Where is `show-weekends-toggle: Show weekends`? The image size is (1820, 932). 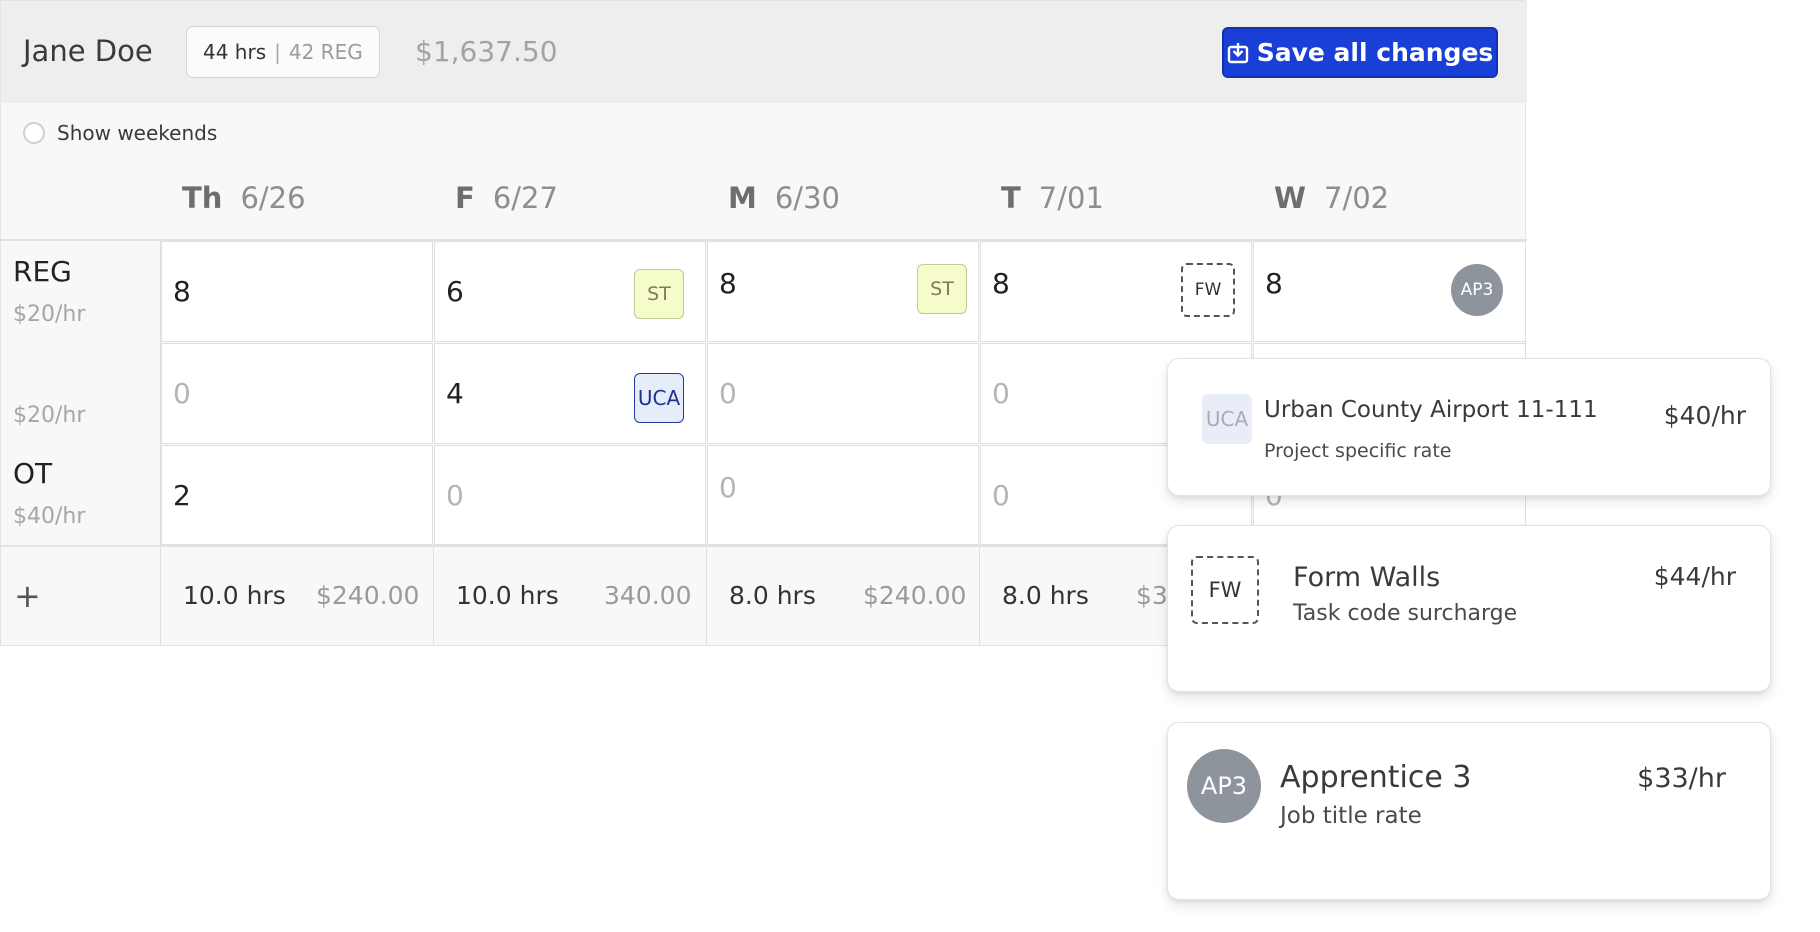 show-weekends-toggle: Show weekends is located at coordinates (120, 133).